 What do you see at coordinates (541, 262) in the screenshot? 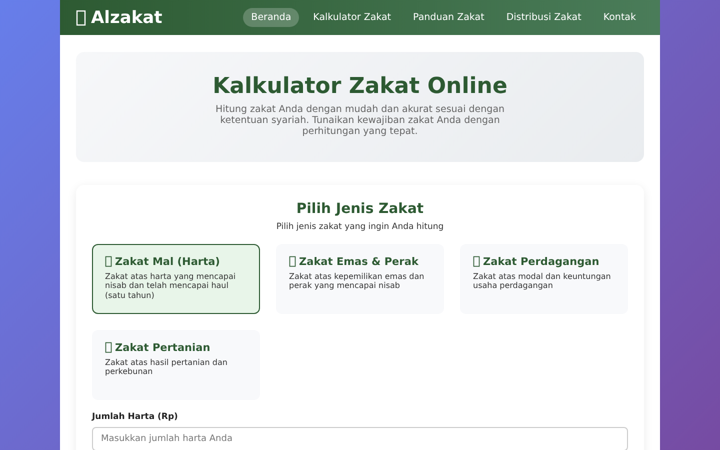
I see `option-title: Zakat Perdagangan` at bounding box center [541, 262].